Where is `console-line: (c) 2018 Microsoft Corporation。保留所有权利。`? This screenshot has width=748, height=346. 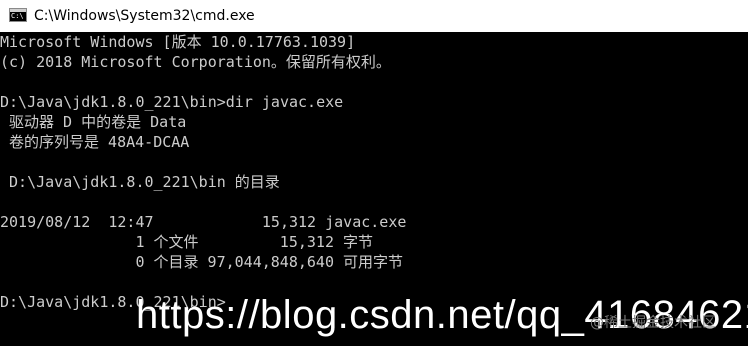
console-line: (c) 2018 Microsoft Corporation。保留所有权利。 is located at coordinates (195, 62).